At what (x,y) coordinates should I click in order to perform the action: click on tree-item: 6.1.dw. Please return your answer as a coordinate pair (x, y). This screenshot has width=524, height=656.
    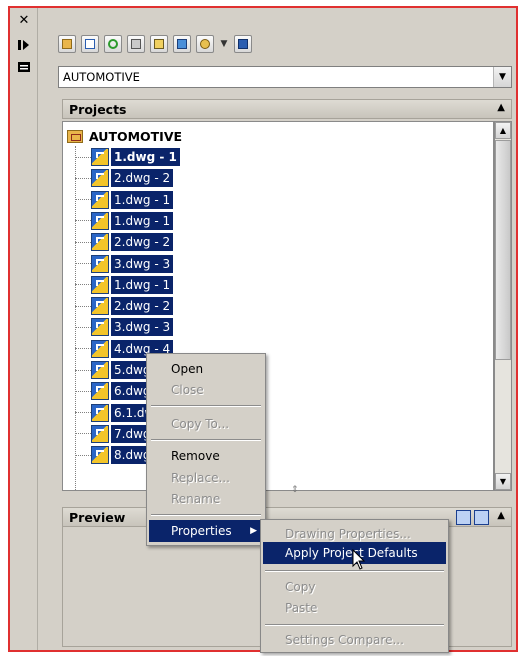
    Looking at the image, I should click on (116, 413).